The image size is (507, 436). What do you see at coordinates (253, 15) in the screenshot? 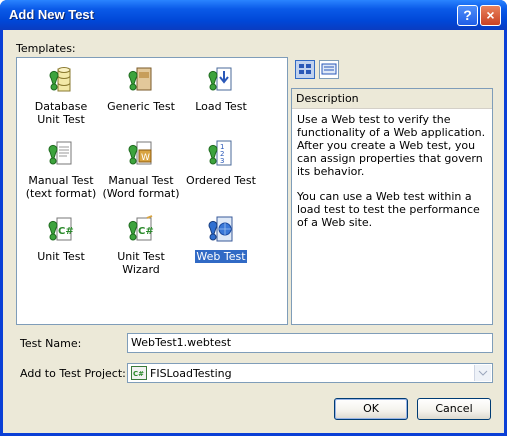
I see `title-bar: Add New Test ? ×` at bounding box center [253, 15].